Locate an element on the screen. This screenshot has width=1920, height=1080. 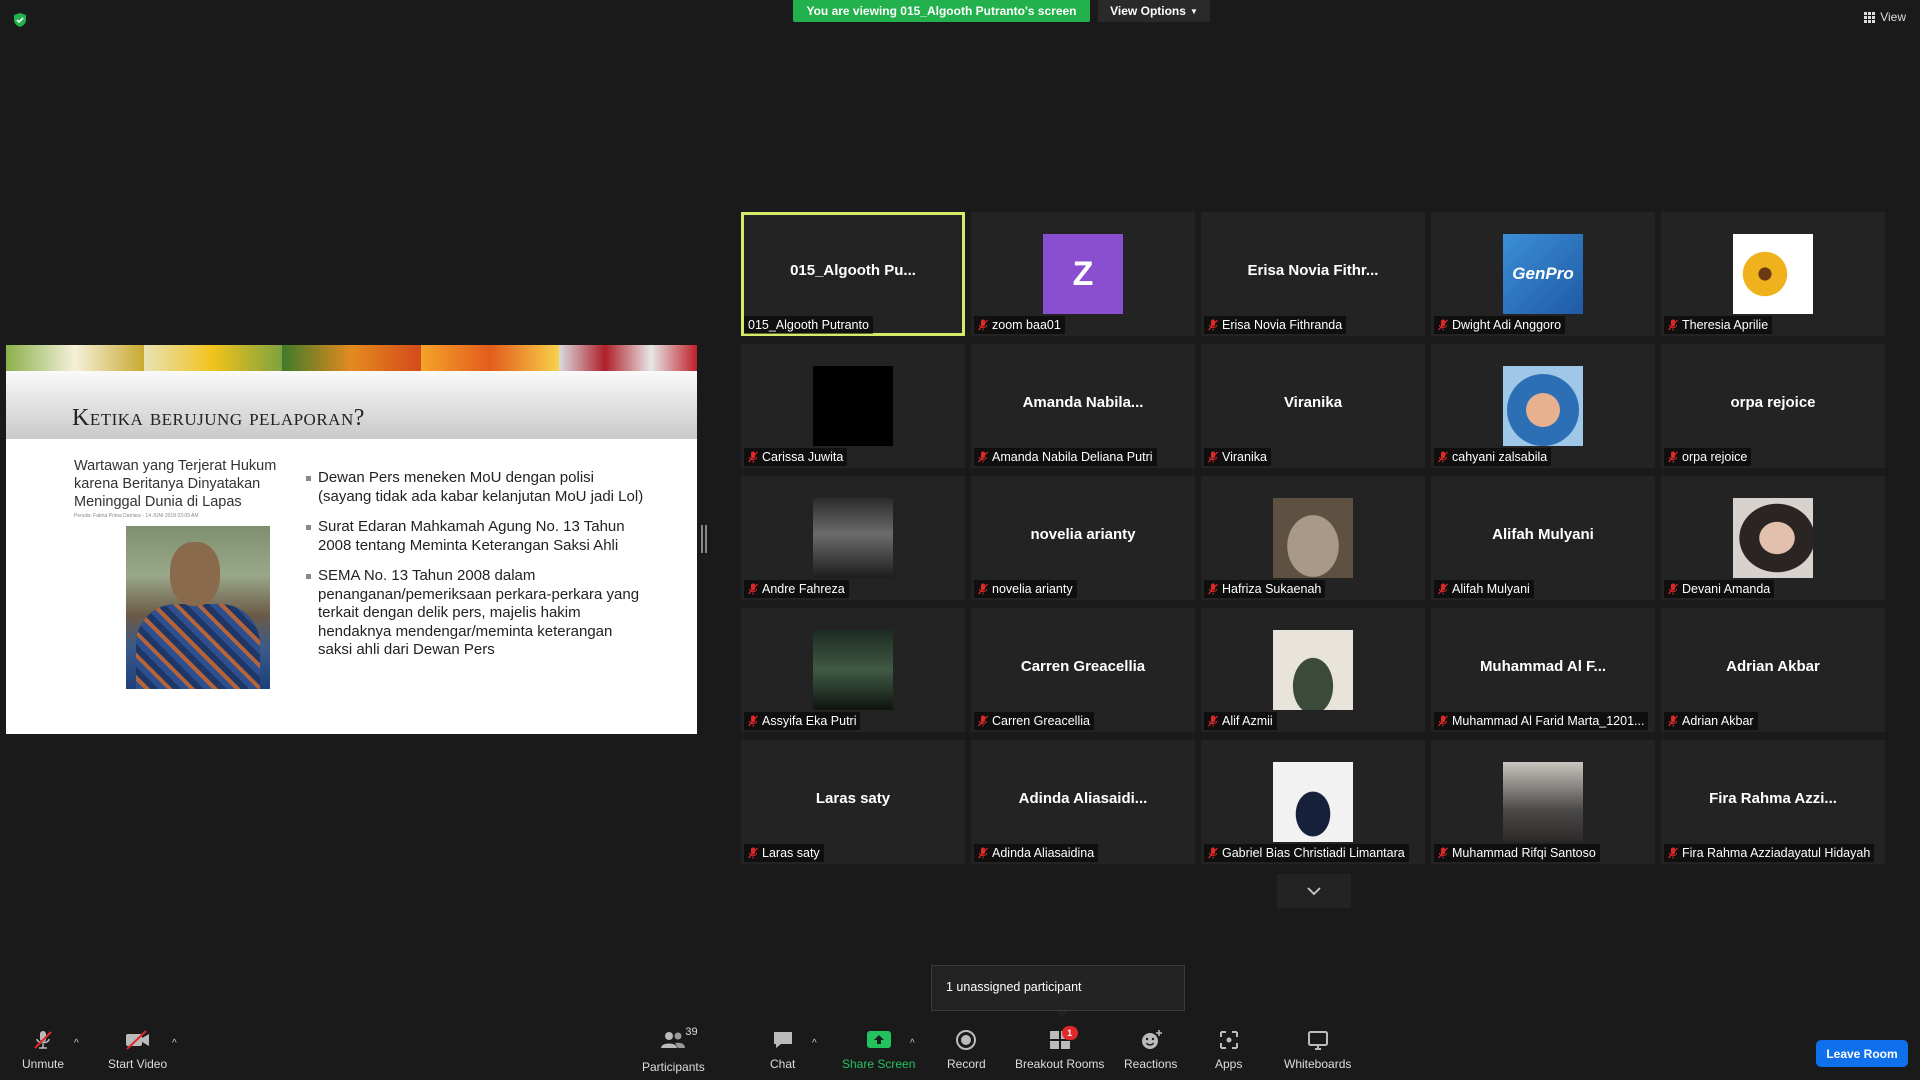
slide-title: Ketika berujung pelaporan? is located at coordinates (218, 418).